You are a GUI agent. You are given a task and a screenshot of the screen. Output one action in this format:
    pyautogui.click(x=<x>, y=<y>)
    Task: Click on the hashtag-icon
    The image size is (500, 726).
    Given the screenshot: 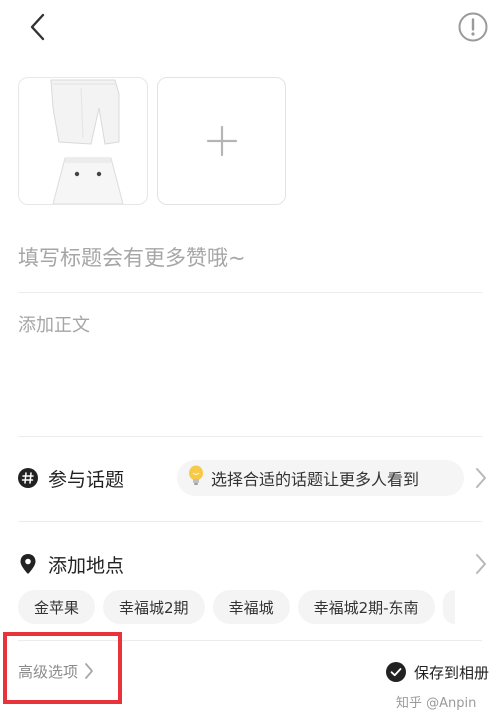 What is the action you would take?
    pyautogui.click(x=28, y=478)
    